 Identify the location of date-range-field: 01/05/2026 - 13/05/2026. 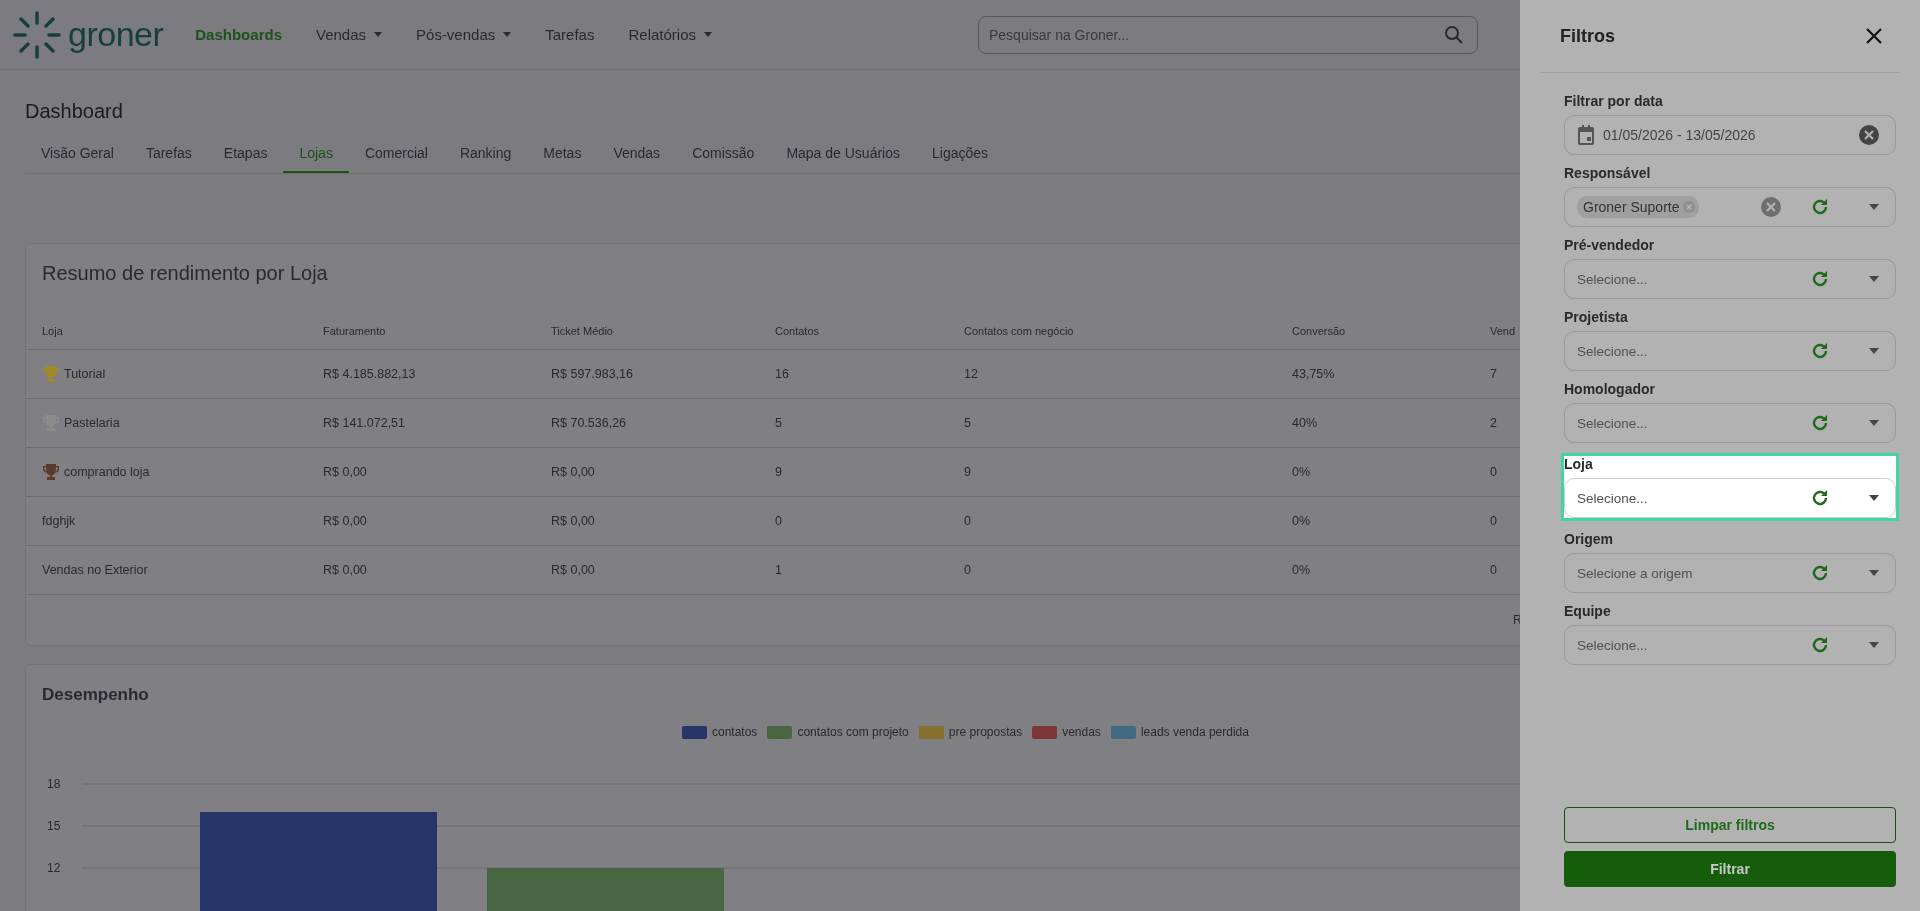
(1730, 135).